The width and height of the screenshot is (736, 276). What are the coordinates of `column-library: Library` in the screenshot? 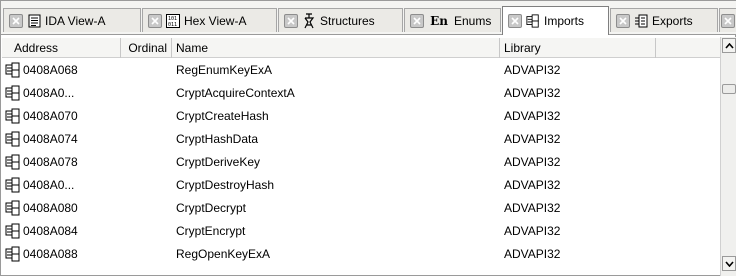 It's located at (578, 48).